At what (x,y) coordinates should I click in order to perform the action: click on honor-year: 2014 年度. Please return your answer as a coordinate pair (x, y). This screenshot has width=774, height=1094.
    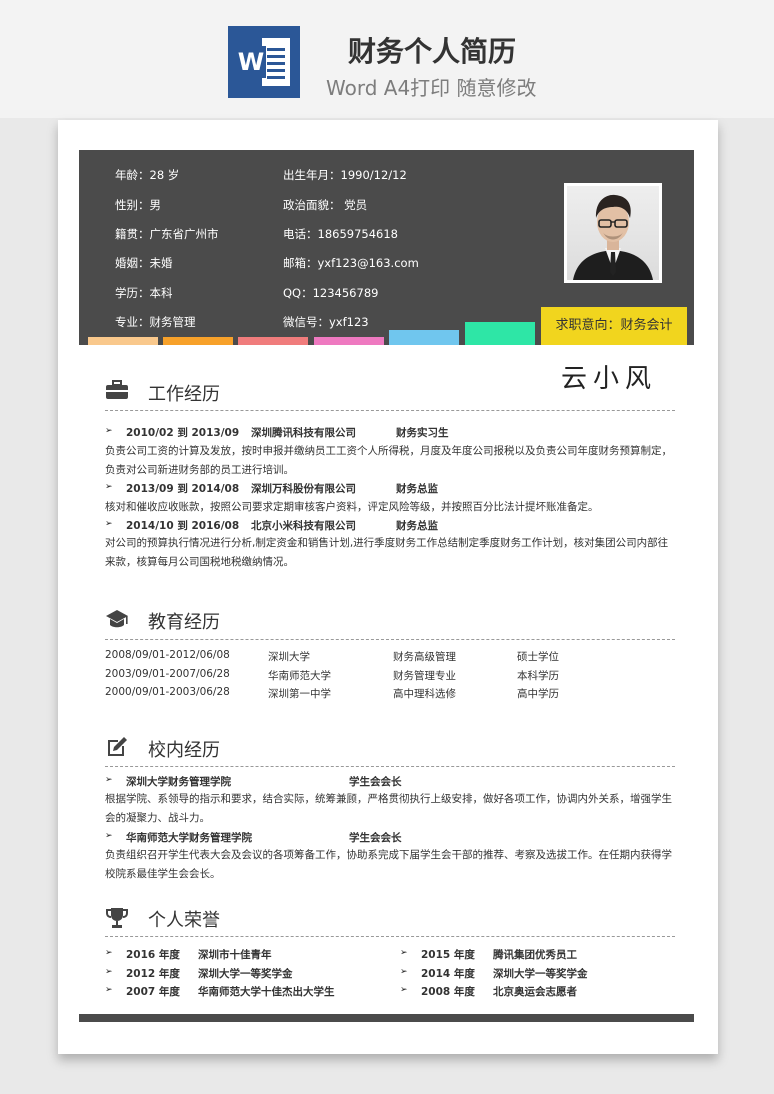
    Looking at the image, I should click on (448, 974).